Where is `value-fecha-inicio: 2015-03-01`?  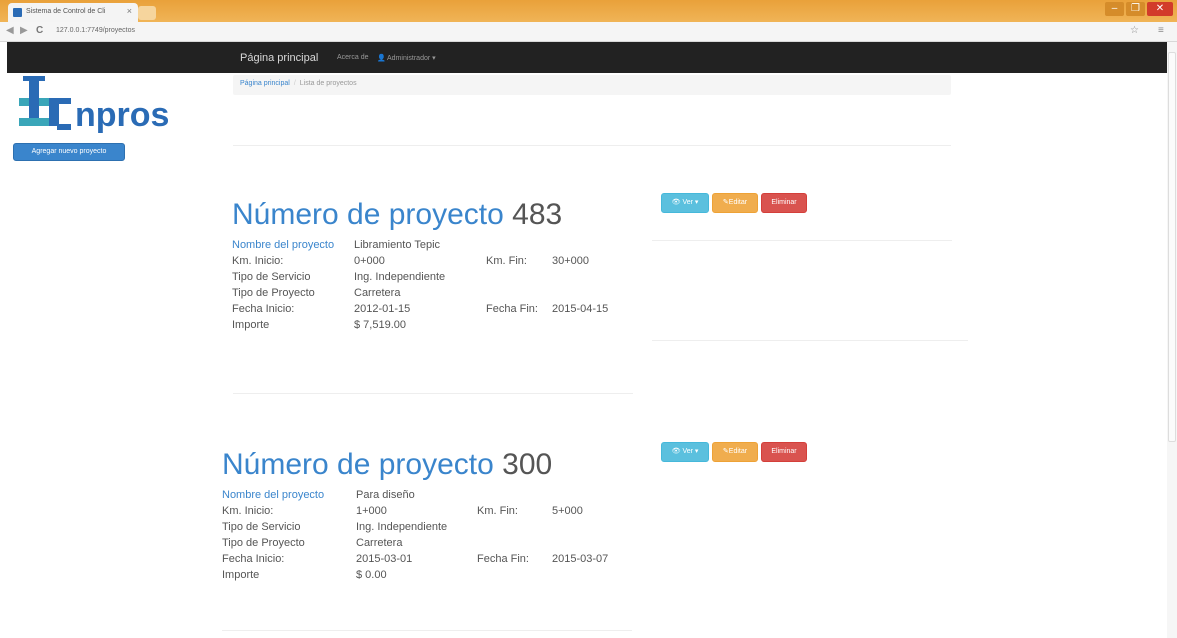 value-fecha-inicio: 2015-03-01 is located at coordinates (384, 559).